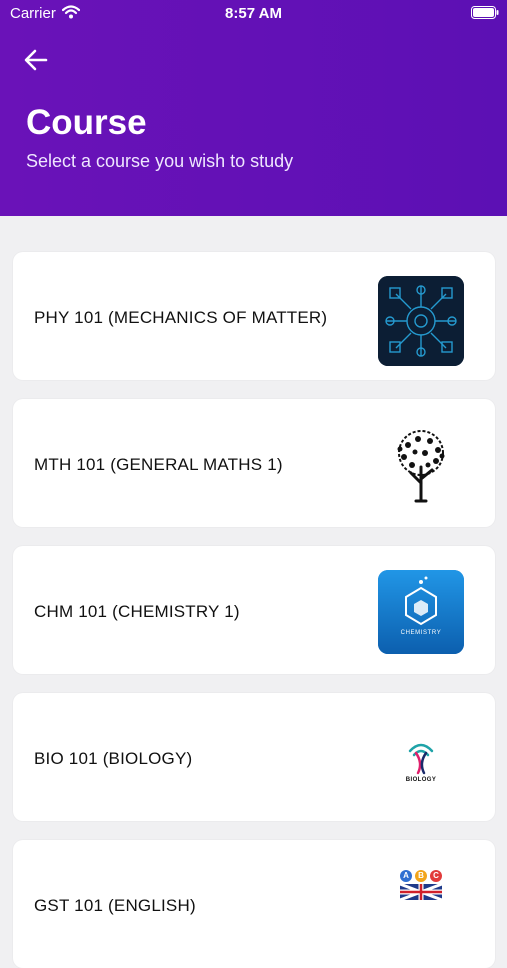  I want to click on clock: 8:57 AM, so click(253, 13).